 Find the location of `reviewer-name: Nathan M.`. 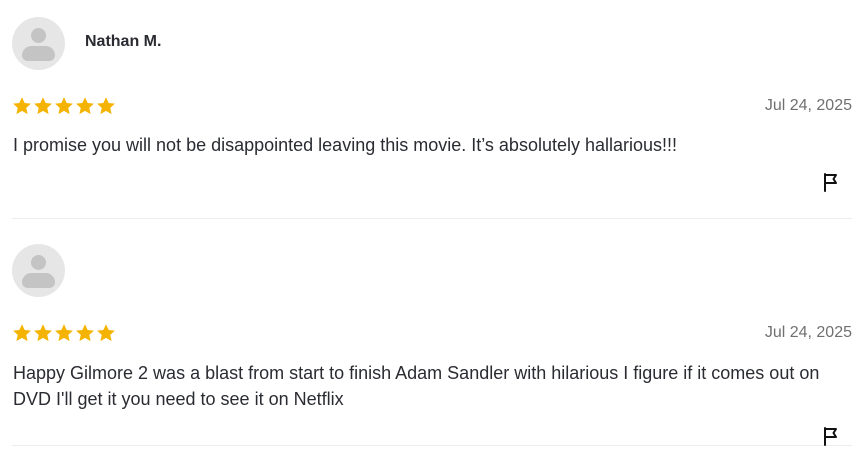

reviewer-name: Nathan M. is located at coordinates (123, 41).